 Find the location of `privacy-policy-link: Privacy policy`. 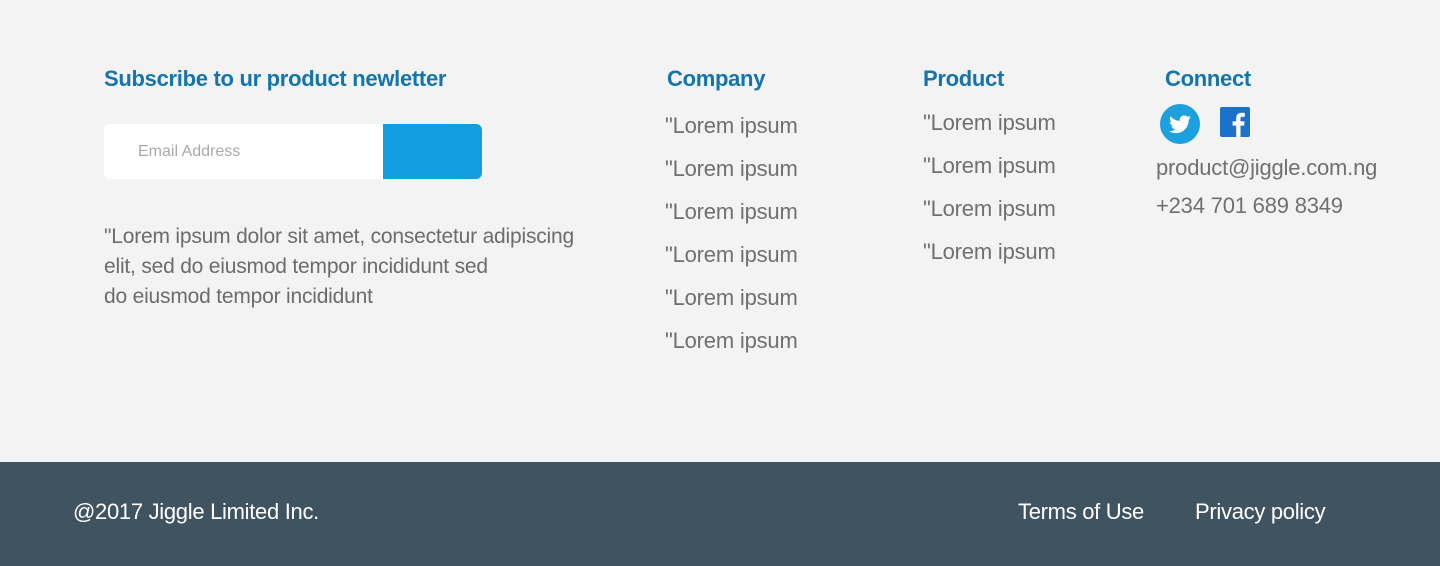

privacy-policy-link: Privacy policy is located at coordinates (1260, 512).